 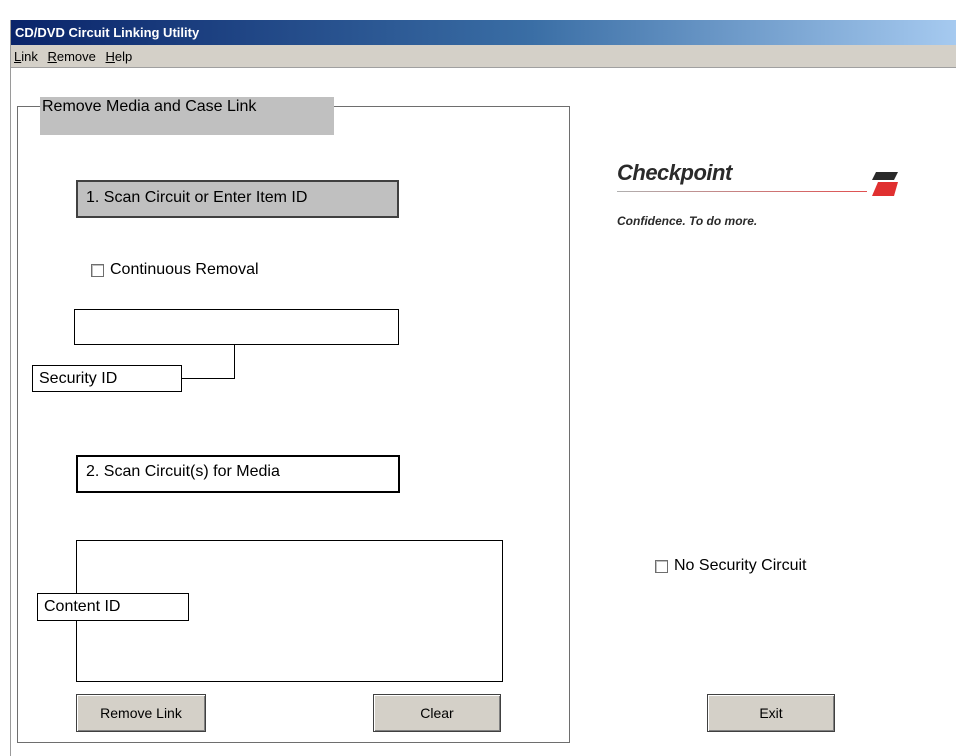 What do you see at coordinates (97, 270) in the screenshot?
I see `continuous-removal-checkbox-box` at bounding box center [97, 270].